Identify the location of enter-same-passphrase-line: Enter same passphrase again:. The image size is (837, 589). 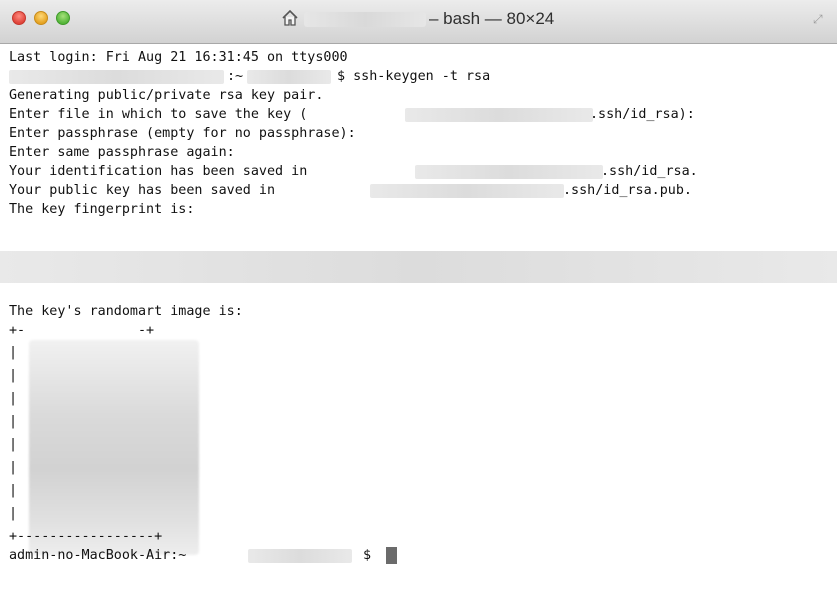
(122, 152).